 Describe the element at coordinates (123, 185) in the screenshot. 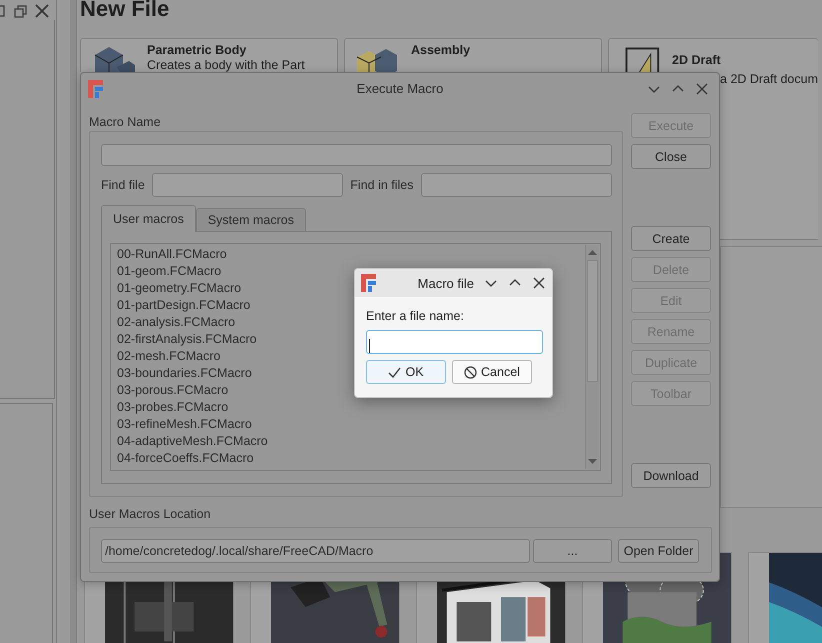

I see `field-label: Find file` at that location.